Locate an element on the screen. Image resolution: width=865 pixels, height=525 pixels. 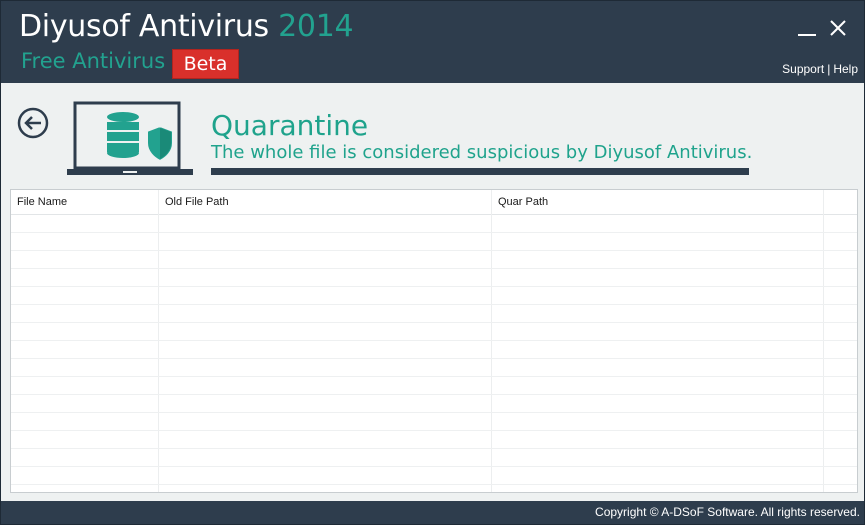
column-header-old-file-path: Old File Path is located at coordinates (325, 202).